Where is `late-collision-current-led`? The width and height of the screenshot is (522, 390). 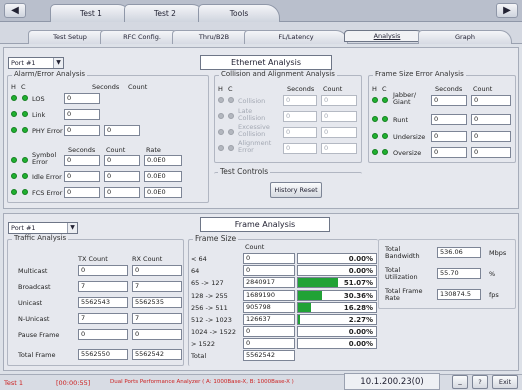 late-collision-current-led is located at coordinates (231, 116).